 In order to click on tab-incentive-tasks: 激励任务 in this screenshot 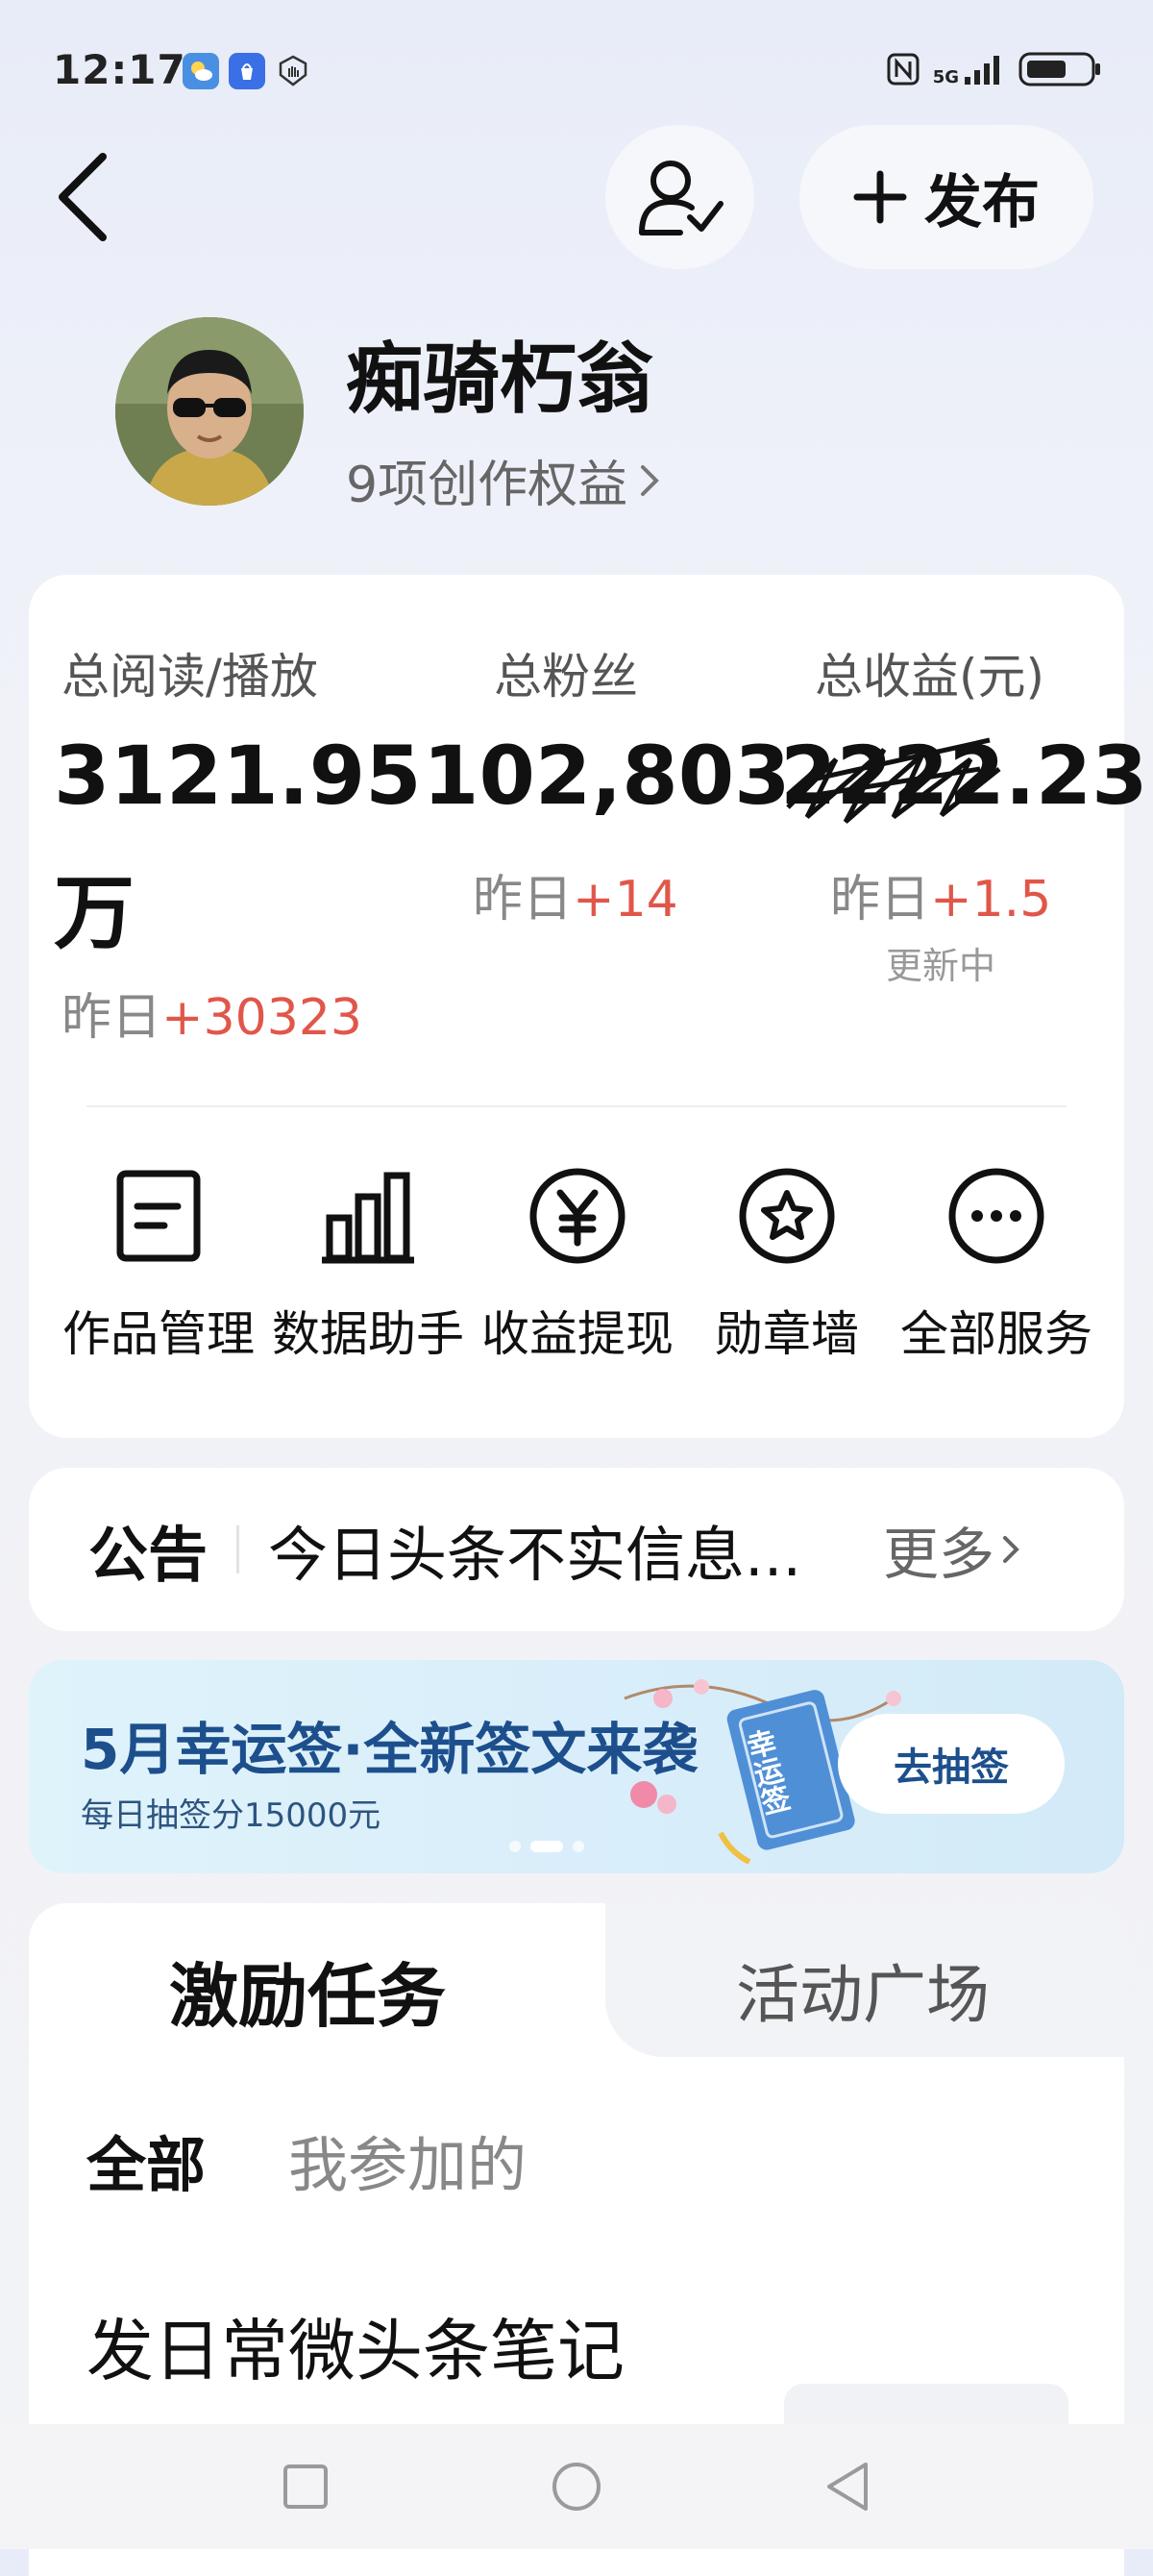, I will do `click(307, 1991)`.